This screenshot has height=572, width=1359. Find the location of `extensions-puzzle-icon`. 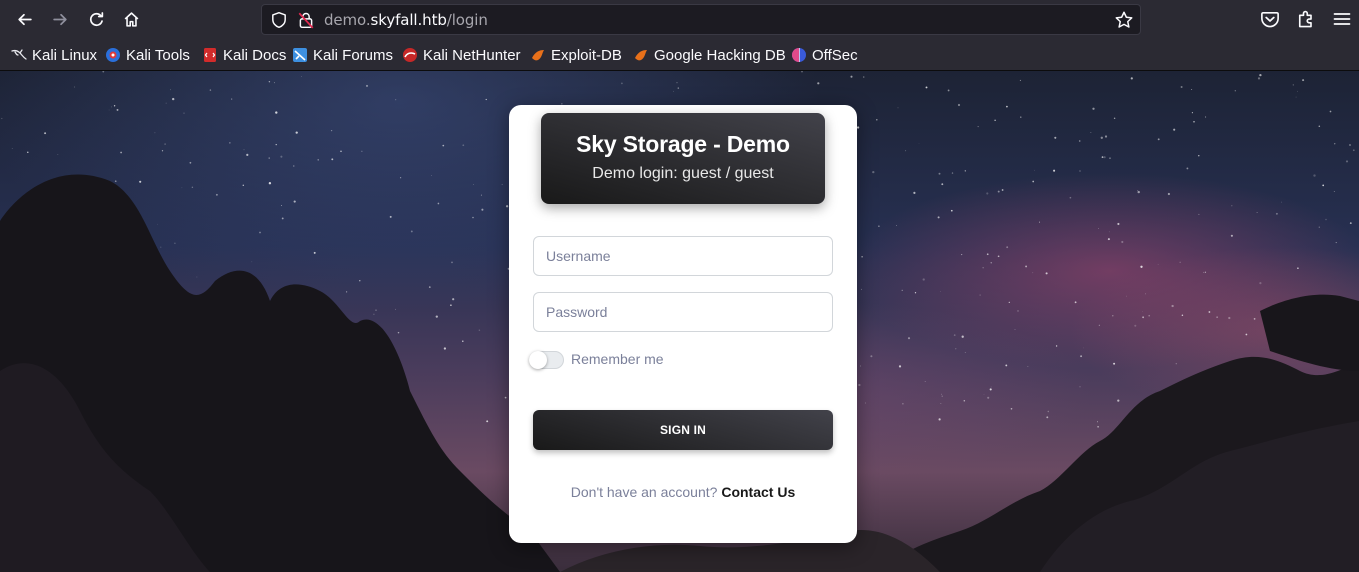

extensions-puzzle-icon is located at coordinates (1306, 19).